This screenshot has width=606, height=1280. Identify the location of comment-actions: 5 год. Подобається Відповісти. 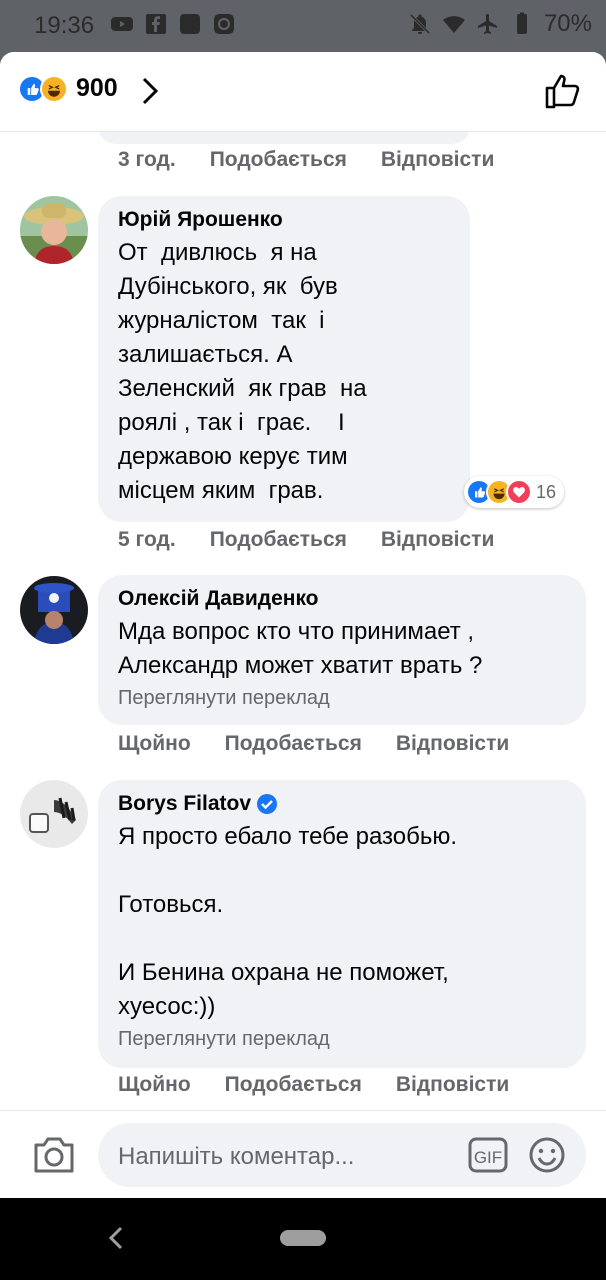
(323, 540).